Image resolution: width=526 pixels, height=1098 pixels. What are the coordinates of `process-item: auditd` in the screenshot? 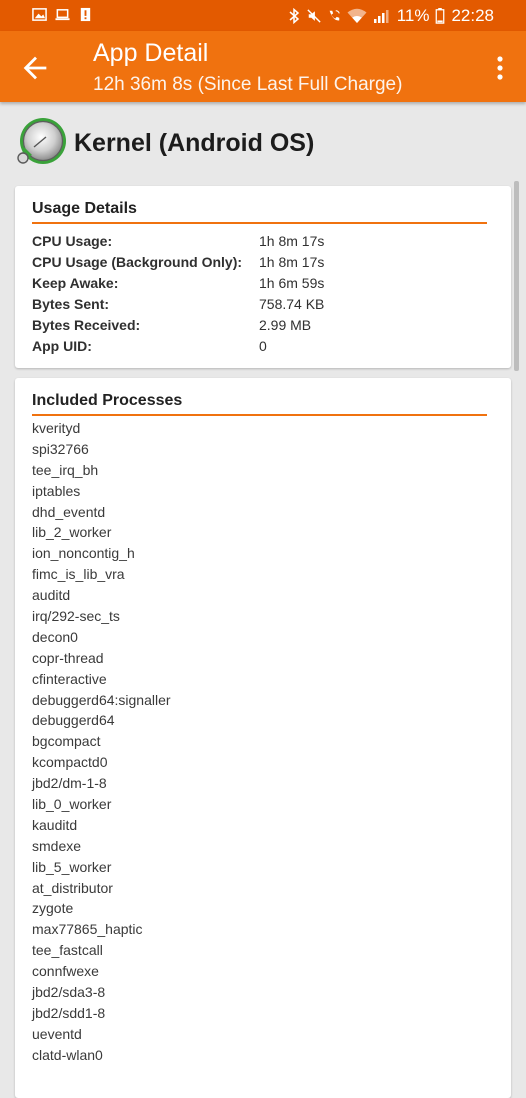 It's located at (51, 595).